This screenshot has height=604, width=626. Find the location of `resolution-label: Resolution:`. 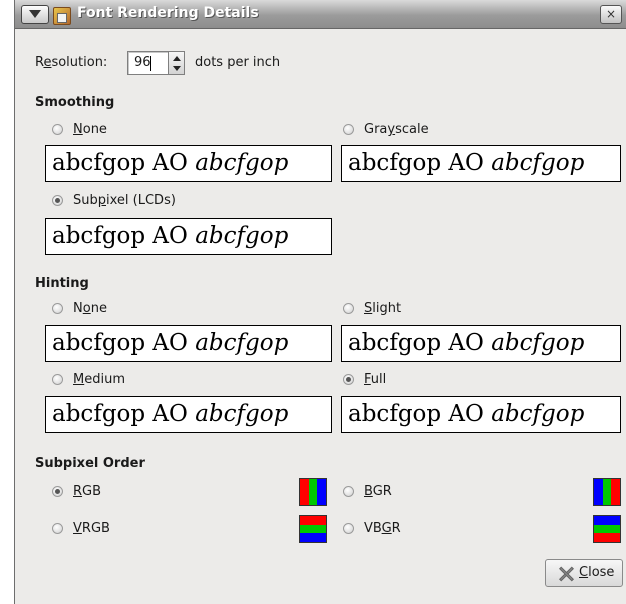

resolution-label: Resolution: is located at coordinates (71, 62).